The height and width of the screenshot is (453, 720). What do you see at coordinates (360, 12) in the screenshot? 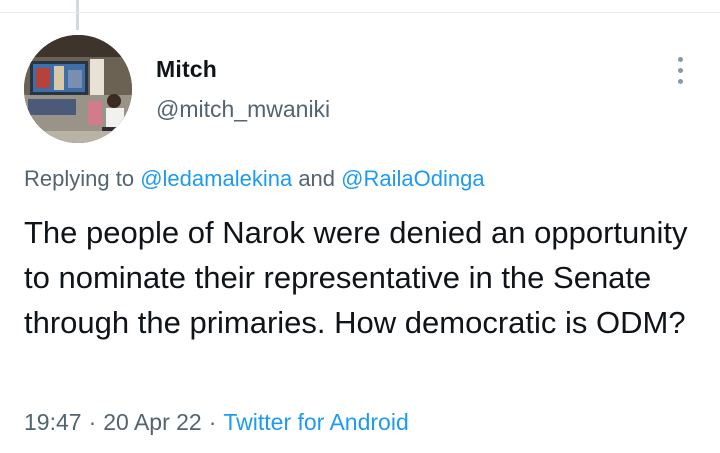
I see `divider` at bounding box center [360, 12].